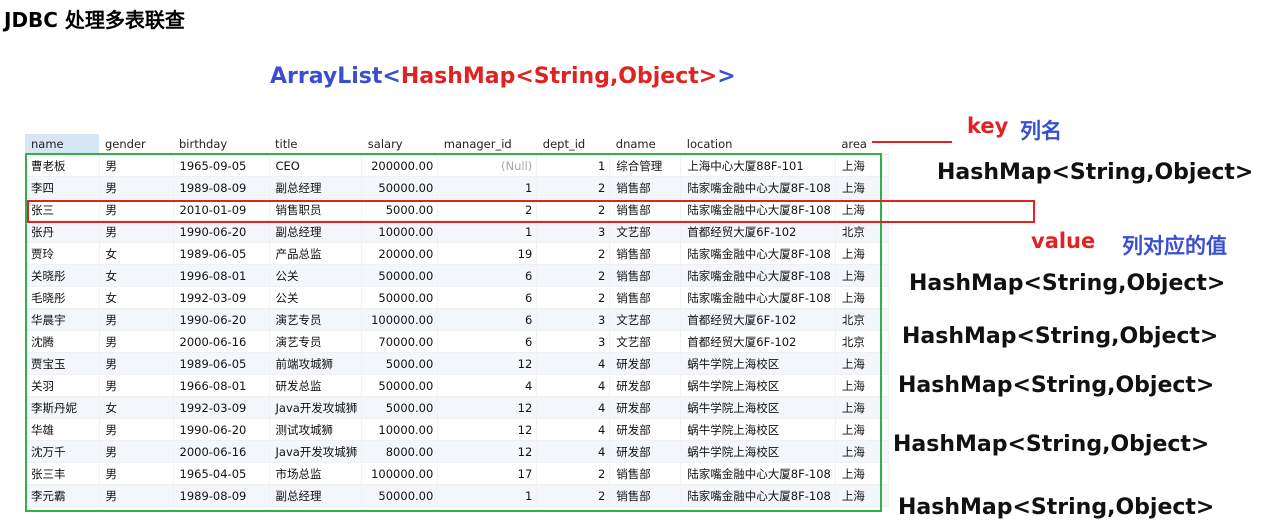 The width and height of the screenshot is (1276, 524). Describe the element at coordinates (400, 429) in the screenshot. I see `cell-salary: 10000.00` at that location.